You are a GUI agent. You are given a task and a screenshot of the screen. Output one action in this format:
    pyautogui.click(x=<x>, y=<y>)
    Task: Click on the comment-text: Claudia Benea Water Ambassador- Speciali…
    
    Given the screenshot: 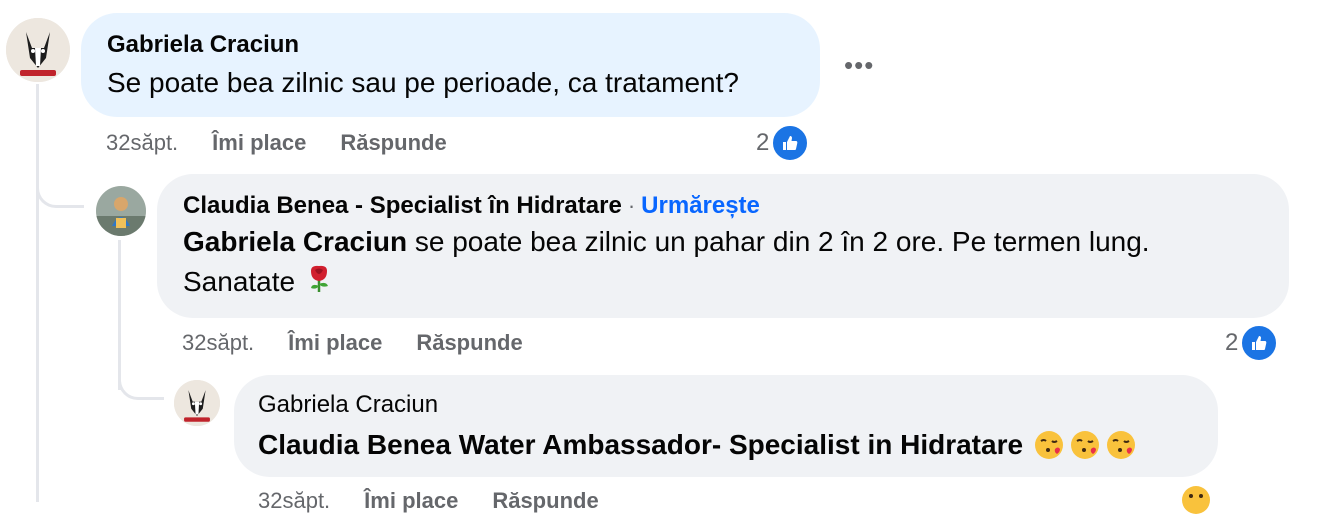 What is the action you would take?
    pyautogui.click(x=726, y=445)
    